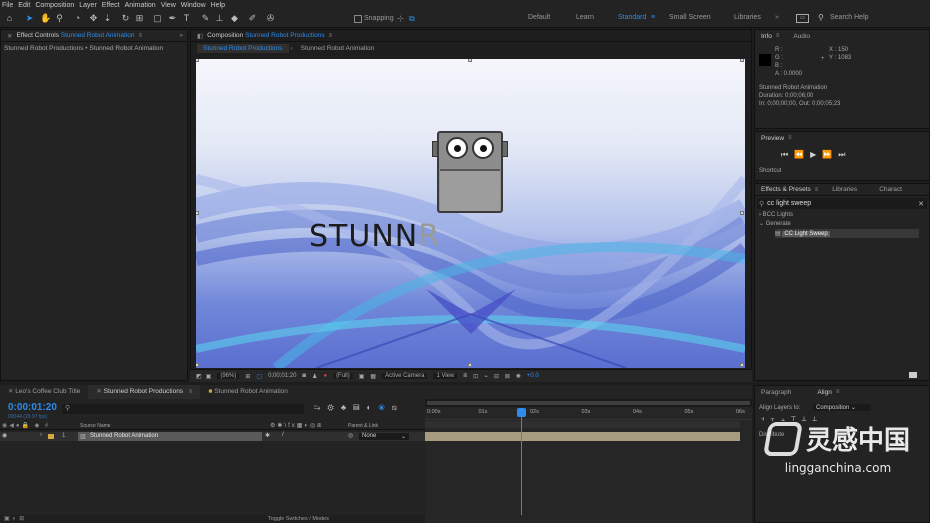  Describe the element at coordinates (802, 154) in the screenshot. I see `prev-frame-icon: ⏪` at that location.